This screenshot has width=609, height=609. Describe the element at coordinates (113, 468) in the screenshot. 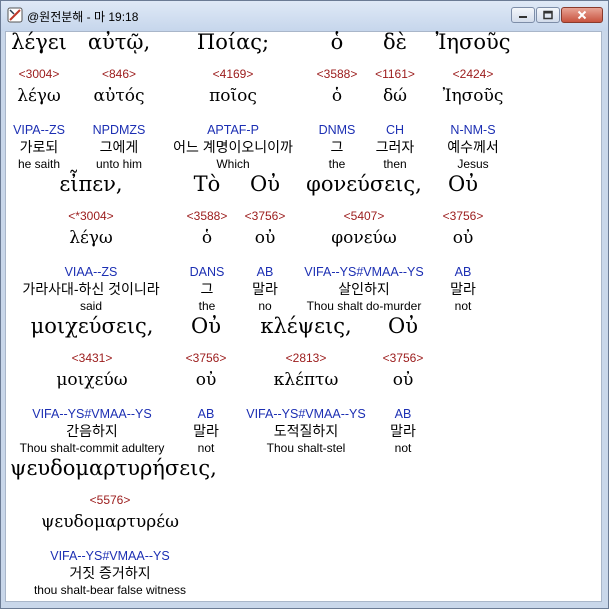

I see `greek-word: ψευδομαρτυρήσεις,` at that location.